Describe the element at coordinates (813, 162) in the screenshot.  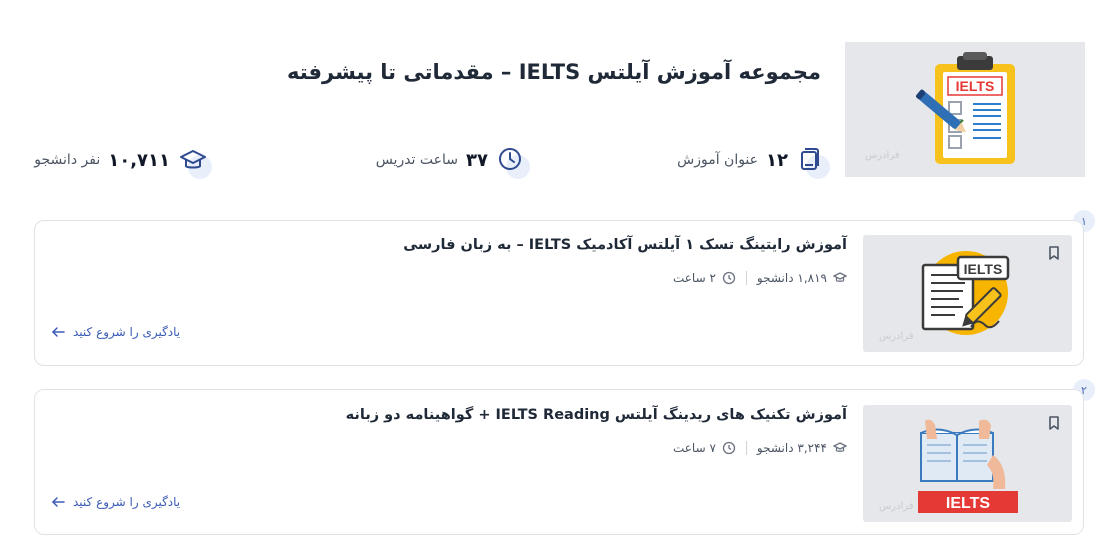
I see `book-stack-icon` at that location.